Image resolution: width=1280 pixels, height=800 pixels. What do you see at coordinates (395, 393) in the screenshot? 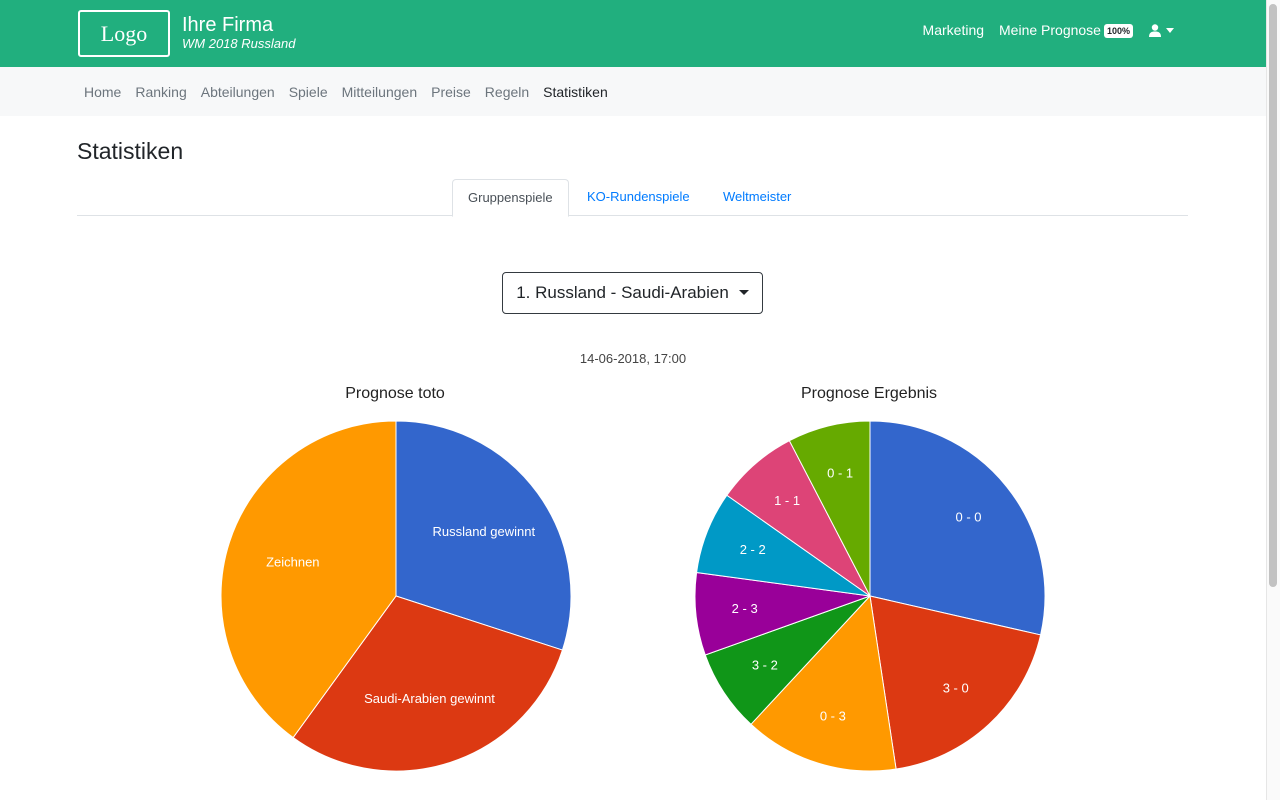
I see `chart-title-toto: Prognose toto` at bounding box center [395, 393].